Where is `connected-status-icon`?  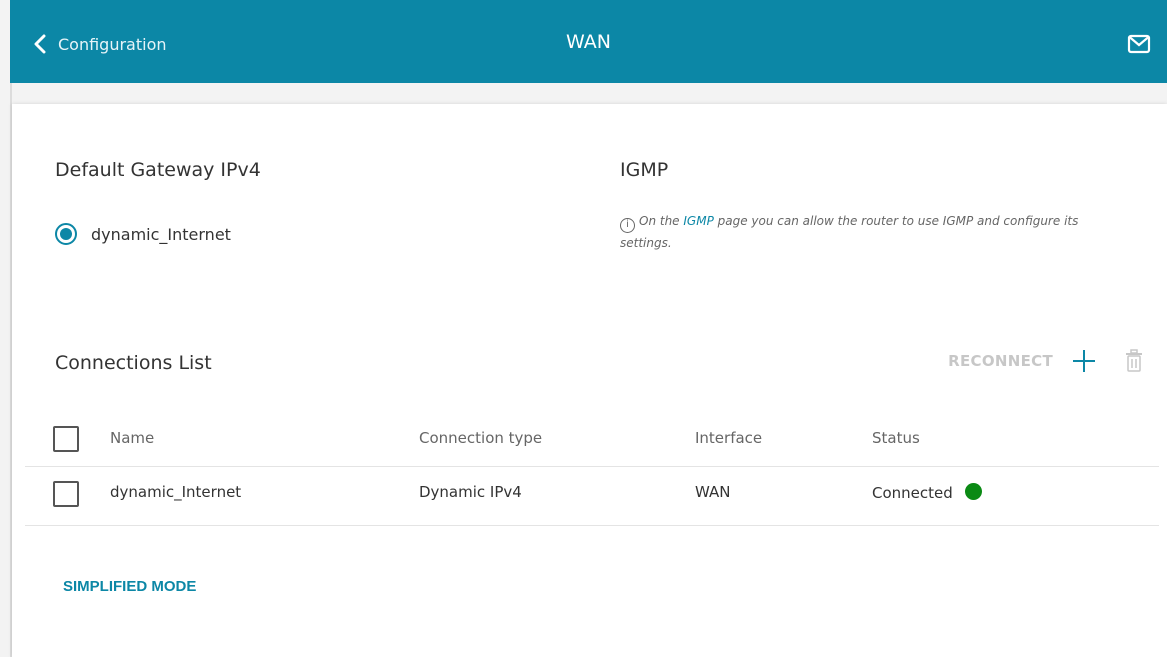 connected-status-icon is located at coordinates (973, 491).